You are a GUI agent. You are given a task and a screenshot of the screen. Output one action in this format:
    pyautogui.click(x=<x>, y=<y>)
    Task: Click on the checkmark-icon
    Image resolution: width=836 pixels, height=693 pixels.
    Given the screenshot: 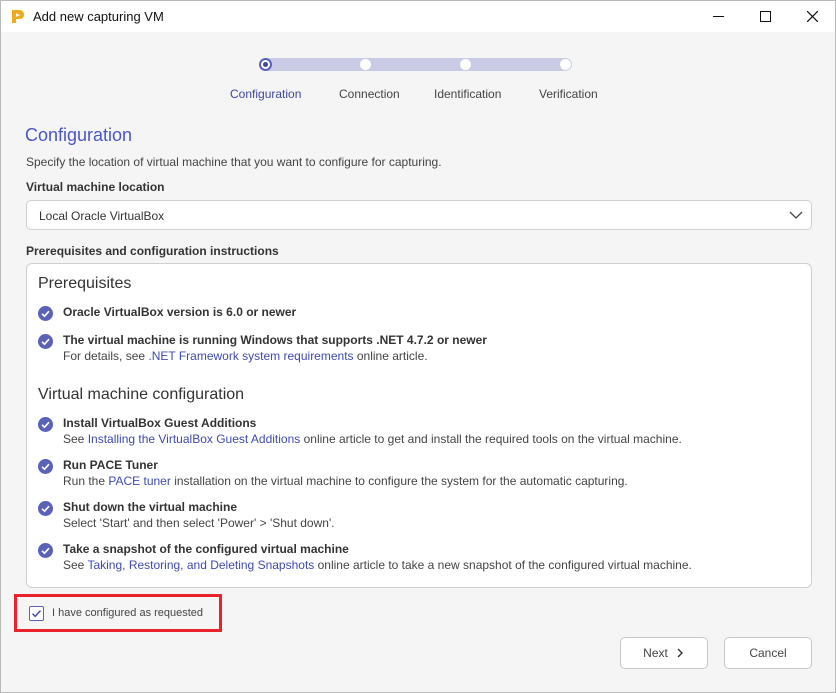 What is the action you would take?
    pyautogui.click(x=37, y=614)
    